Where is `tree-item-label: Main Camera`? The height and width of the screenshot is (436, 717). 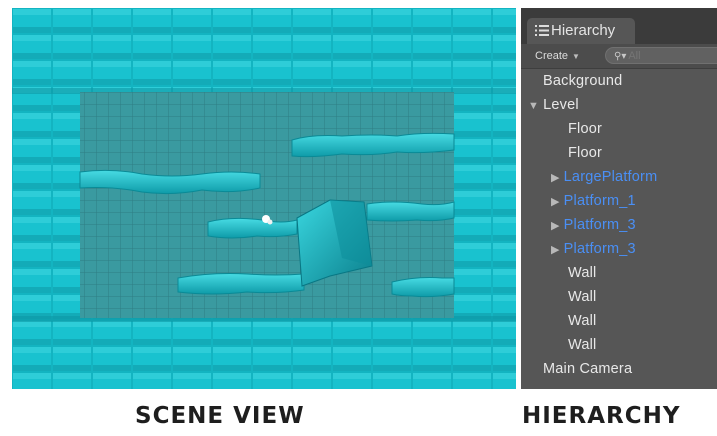
tree-item-label: Main Camera is located at coordinates (588, 369).